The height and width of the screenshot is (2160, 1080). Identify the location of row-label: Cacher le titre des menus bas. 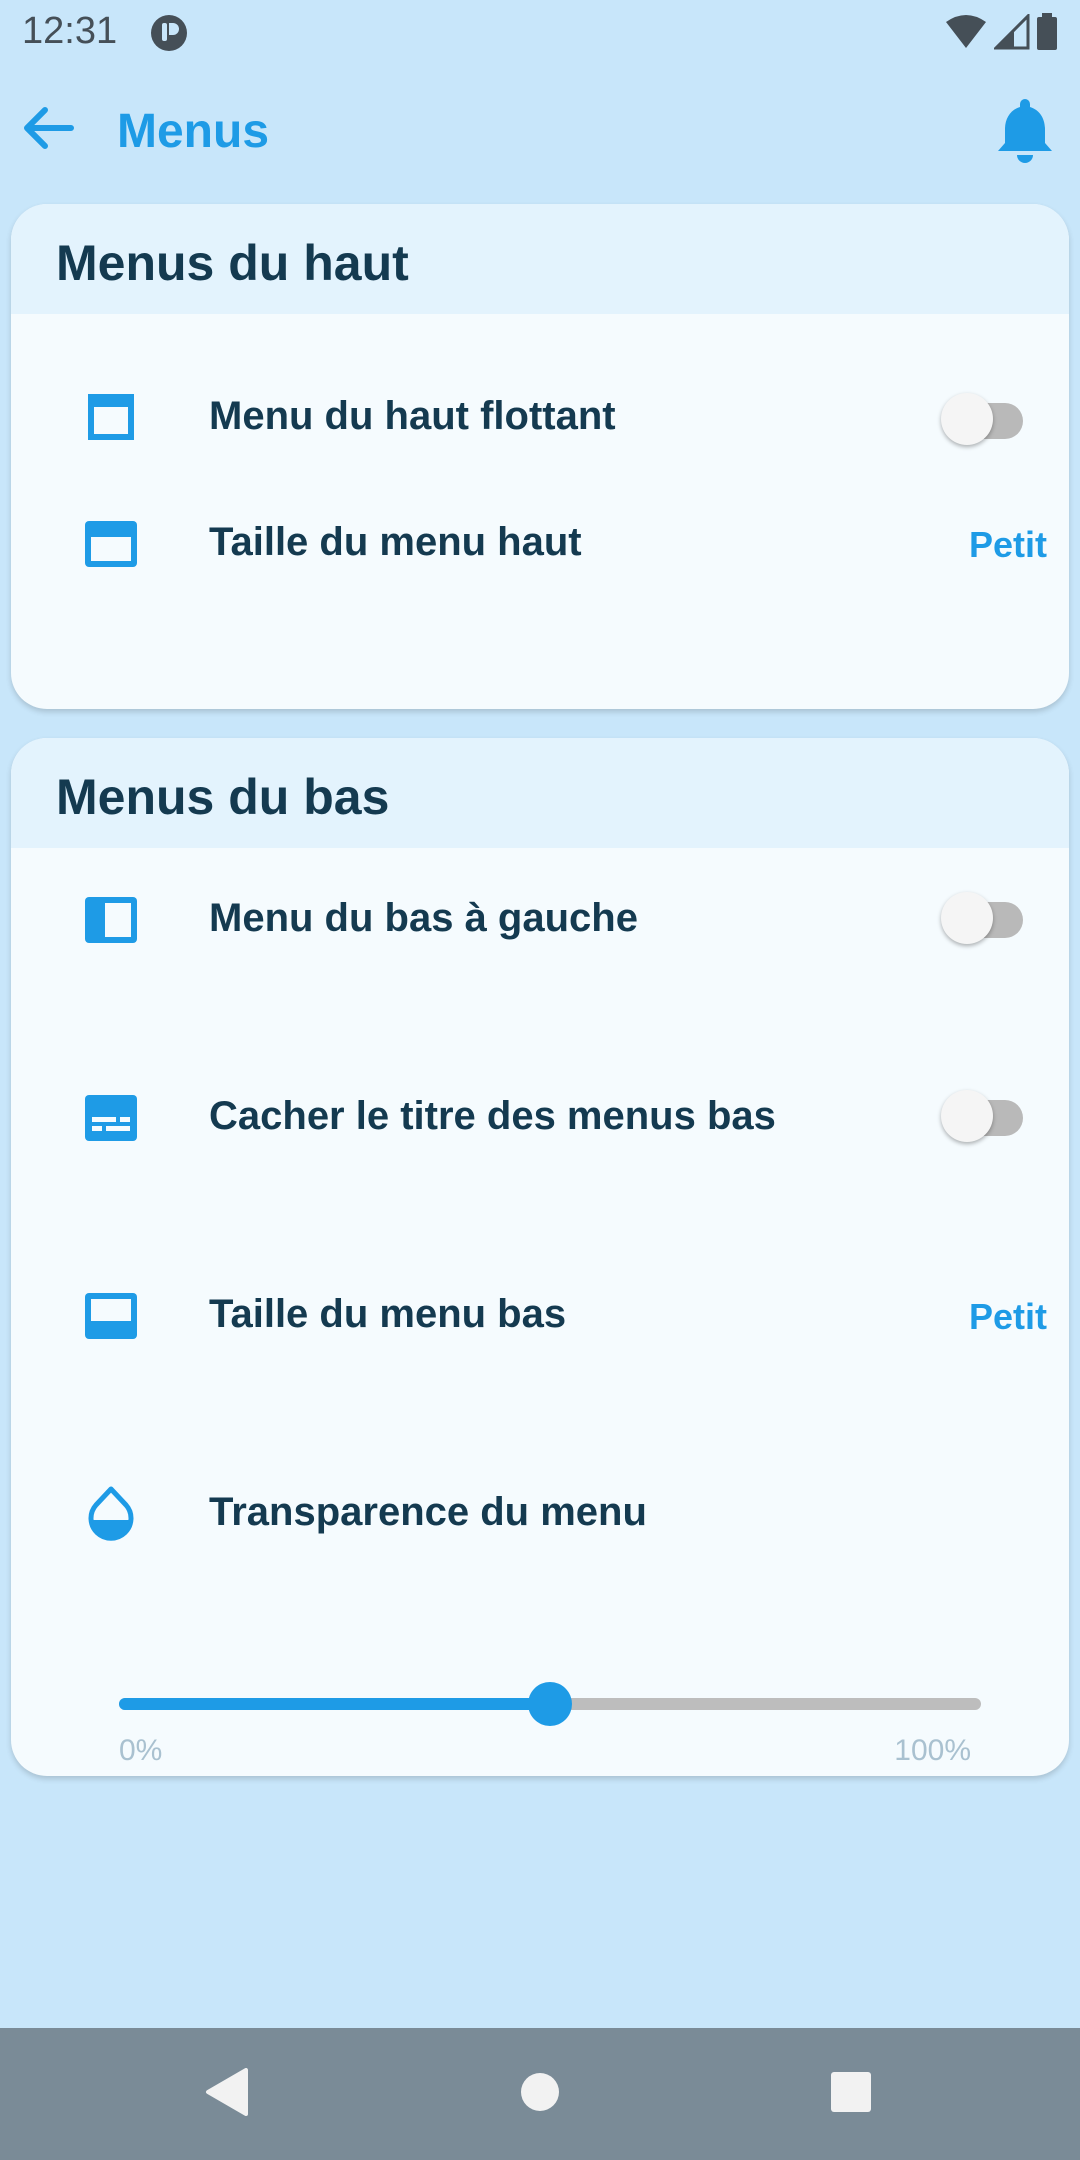
(492, 1116).